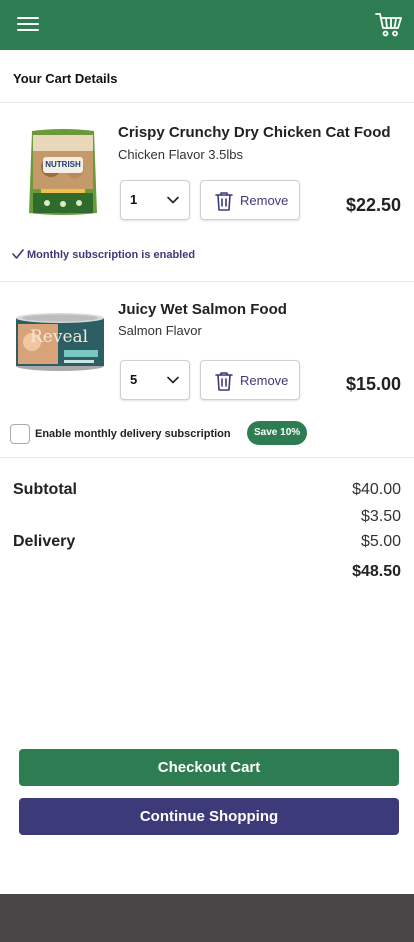  I want to click on continue-shopping-button: Continue Shopping, so click(209, 816).